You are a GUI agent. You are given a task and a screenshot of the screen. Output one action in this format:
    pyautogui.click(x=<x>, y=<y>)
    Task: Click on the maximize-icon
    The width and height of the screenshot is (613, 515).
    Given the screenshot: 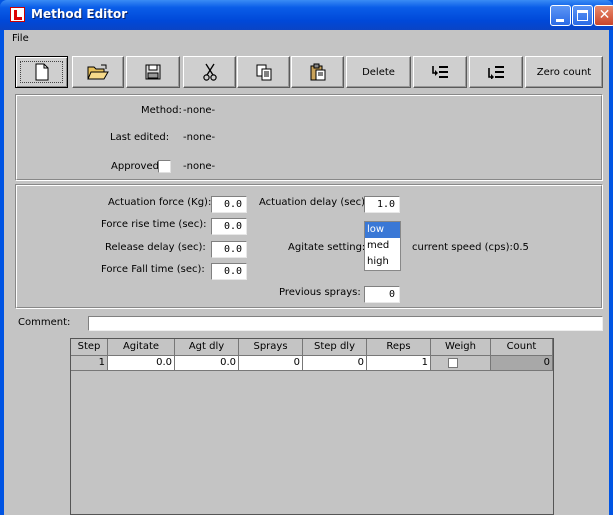 What is the action you would take?
    pyautogui.click(x=582, y=15)
    